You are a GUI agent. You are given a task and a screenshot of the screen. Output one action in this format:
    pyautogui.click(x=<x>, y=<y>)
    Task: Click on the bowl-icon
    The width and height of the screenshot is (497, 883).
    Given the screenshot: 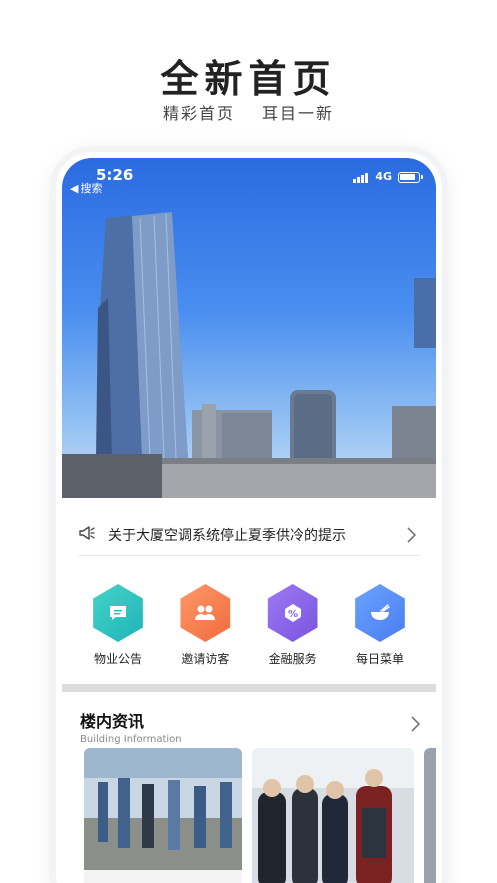 What is the action you would take?
    pyautogui.click(x=380, y=613)
    